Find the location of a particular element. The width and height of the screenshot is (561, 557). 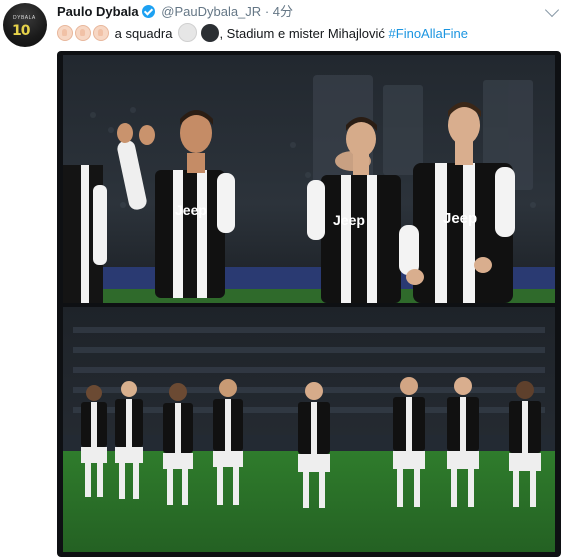

jeep-logo-3: Jeep is located at coordinates (460, 218).